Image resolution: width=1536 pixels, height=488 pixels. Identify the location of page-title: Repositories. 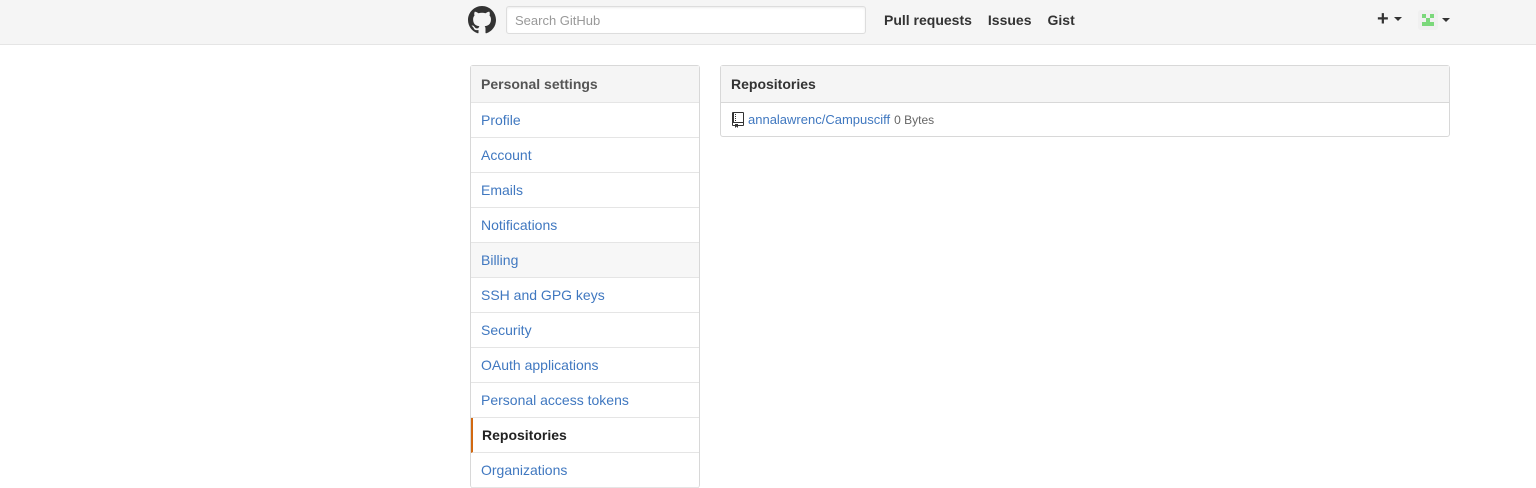
(1085, 84).